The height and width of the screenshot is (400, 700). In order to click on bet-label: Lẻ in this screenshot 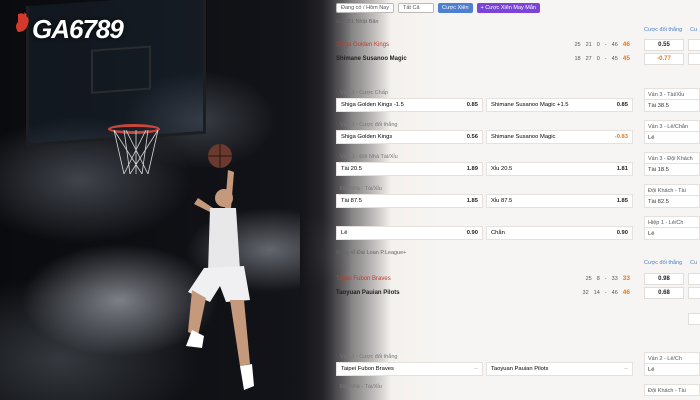, I will do `click(344, 233)`.